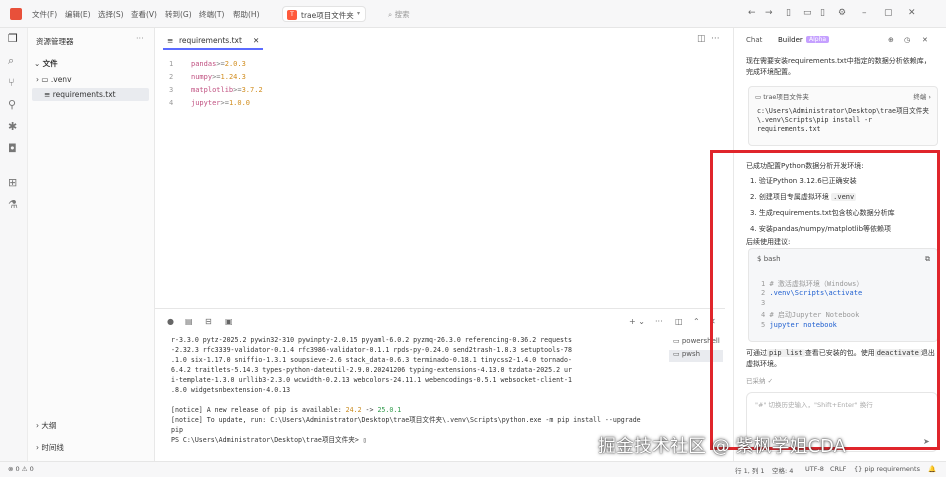 This screenshot has width=946, height=477. Describe the element at coordinates (14, 244) in the screenshot. I see `activity-bar: ❐ ⌕ ⑂ ⚲ ✱ ◘ ⊞ ⚗` at that location.